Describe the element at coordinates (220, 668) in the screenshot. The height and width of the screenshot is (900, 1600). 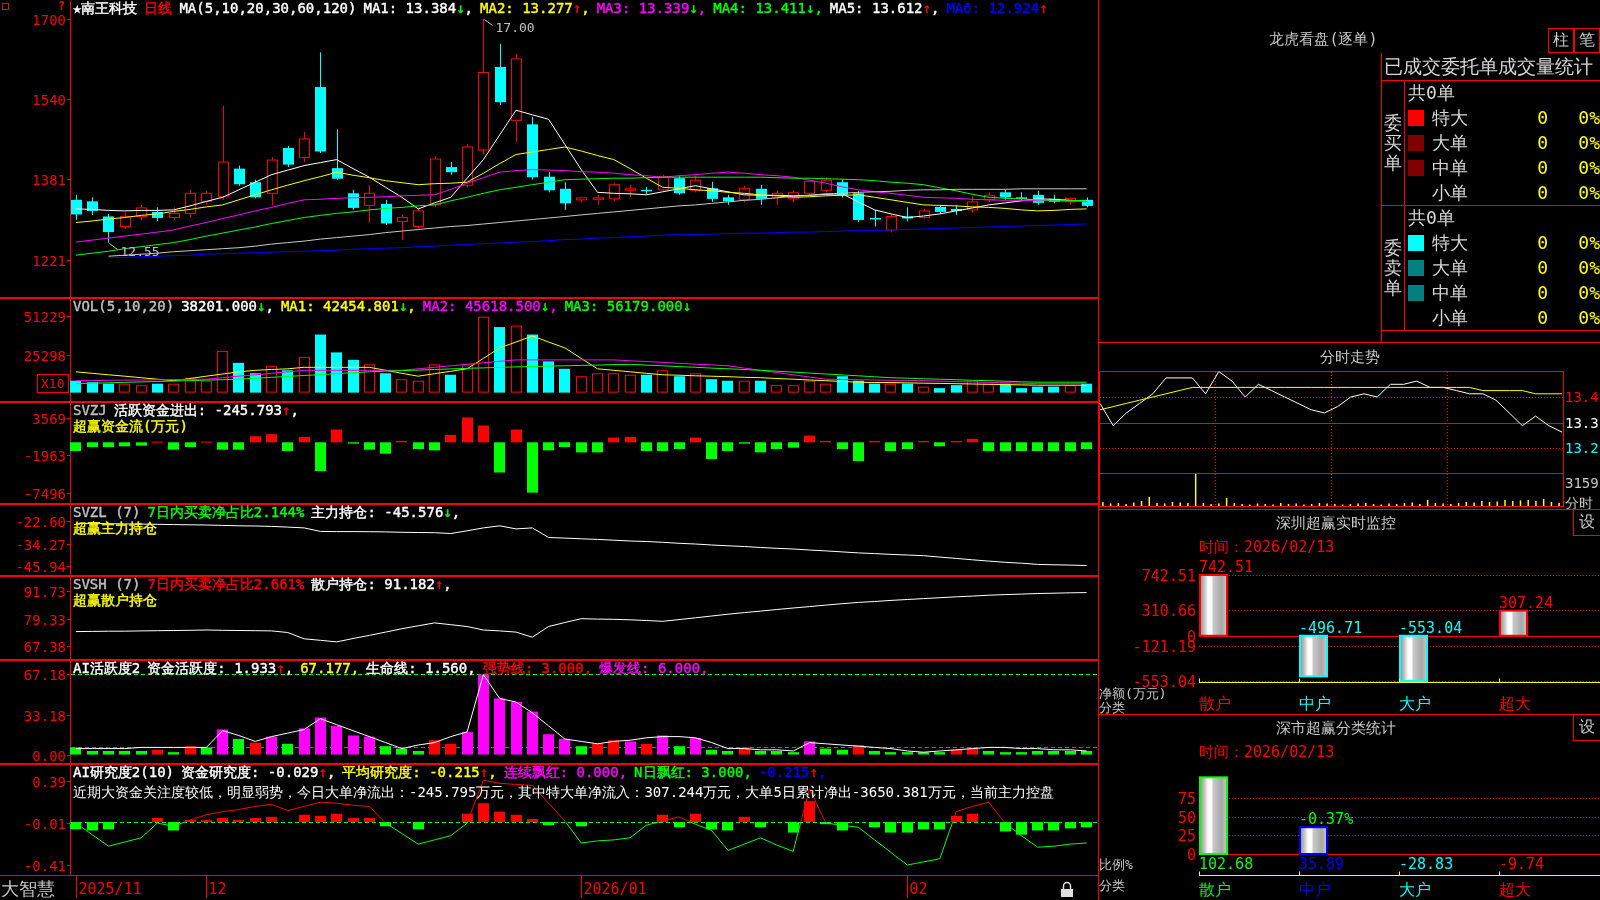
I see `legend-item: 资金活跃度: 1.933↑,` at that location.